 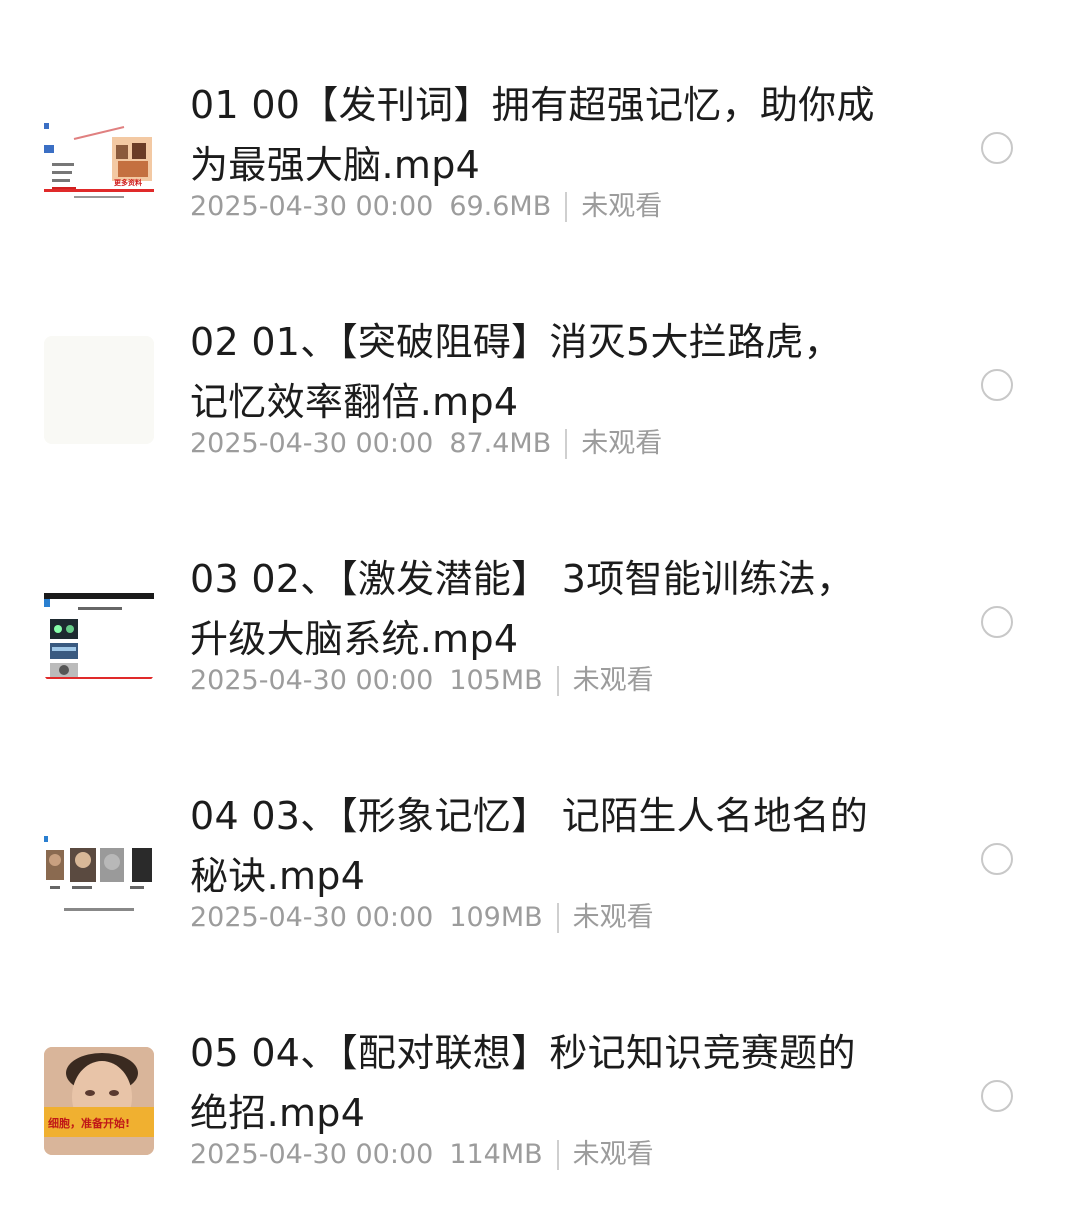 I want to click on file-title: 03 02、【激发潜能】 3项智能训练法，升级大脑系统.mp4, so click(x=535, y=609).